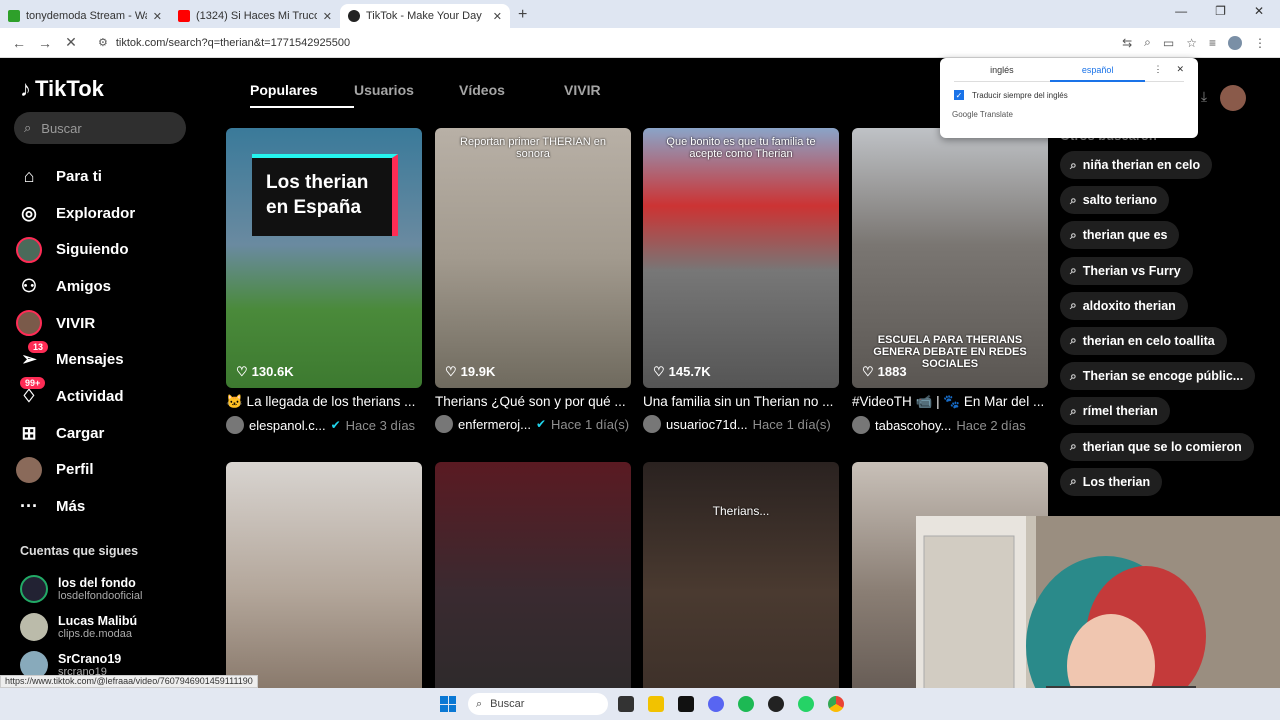 This screenshot has height=720, width=1280. Describe the element at coordinates (1143, 340) in the screenshot. I see `related-search-chip: ⌕ therian en celo toallita` at that location.